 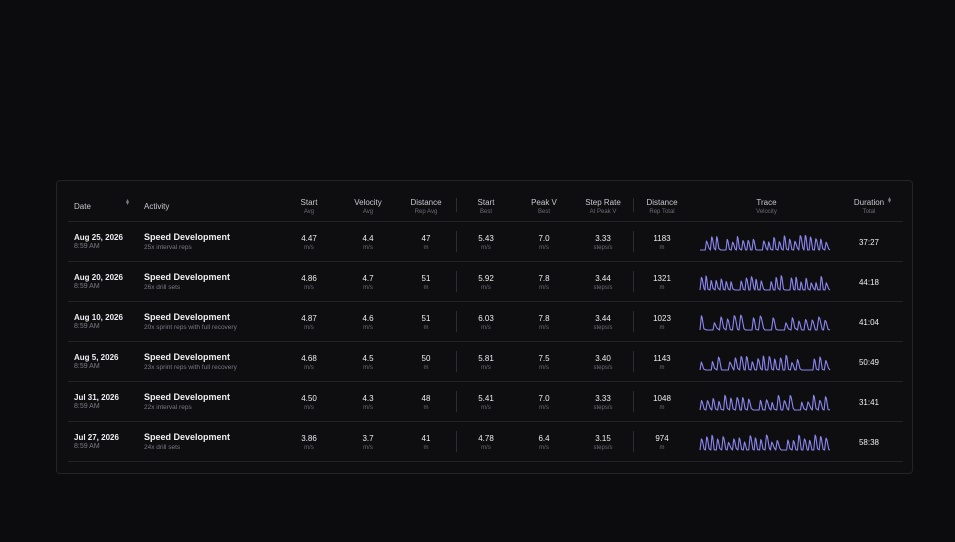 I want to click on col-header-activity: Activity, so click(x=213, y=206).